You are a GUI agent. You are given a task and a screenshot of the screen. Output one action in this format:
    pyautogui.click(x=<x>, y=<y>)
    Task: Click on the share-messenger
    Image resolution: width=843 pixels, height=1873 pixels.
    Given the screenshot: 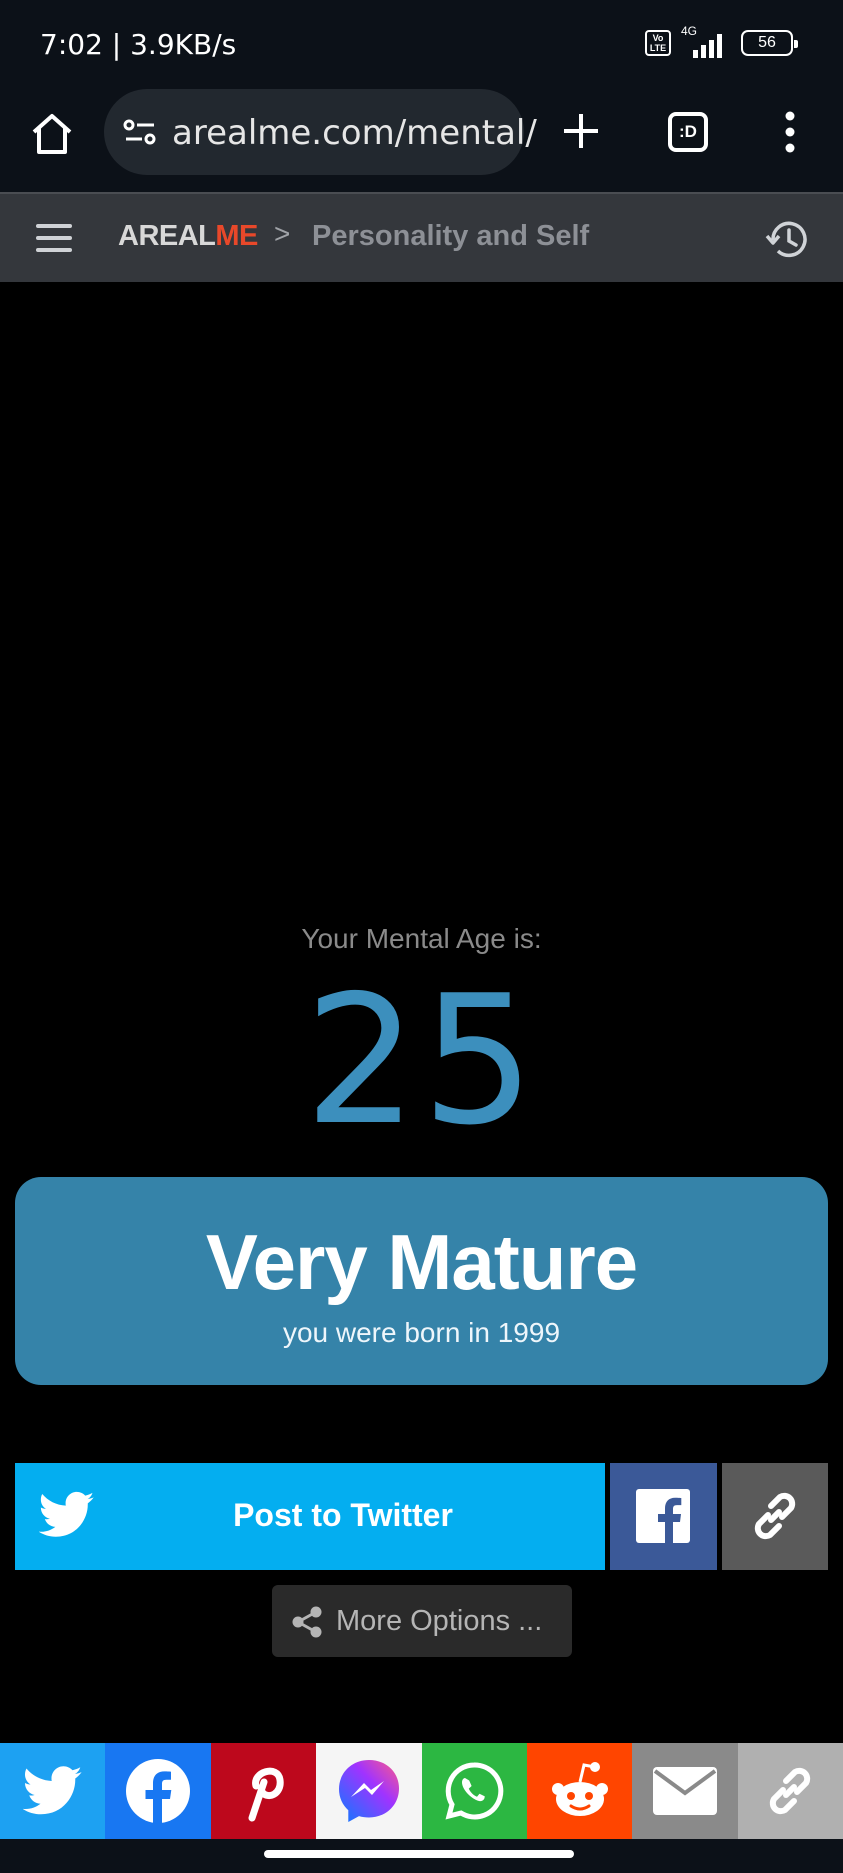 What is the action you would take?
    pyautogui.click(x=369, y=1791)
    